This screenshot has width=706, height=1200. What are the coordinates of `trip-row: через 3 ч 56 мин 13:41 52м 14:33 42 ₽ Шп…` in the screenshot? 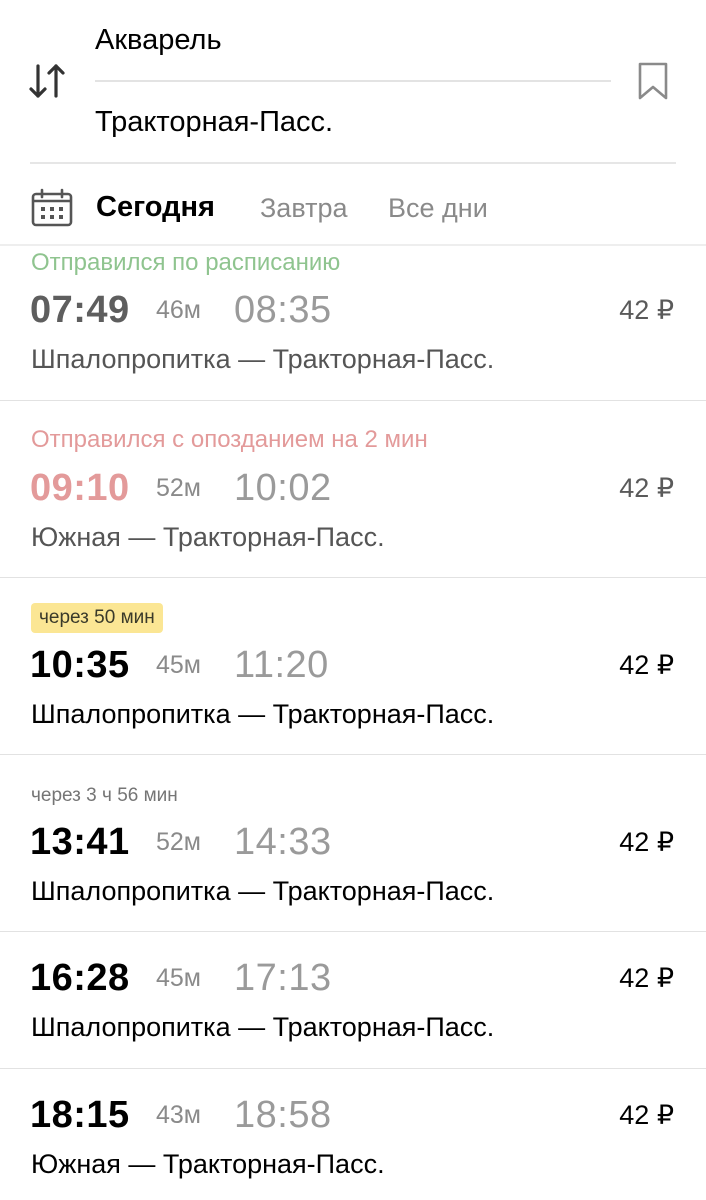 It's located at (353, 843).